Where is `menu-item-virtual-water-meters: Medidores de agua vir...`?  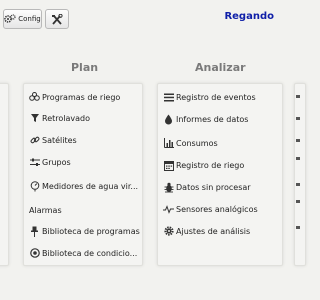
menu-item-virtual-water-meters: Medidores de agua vir... is located at coordinates (83, 186).